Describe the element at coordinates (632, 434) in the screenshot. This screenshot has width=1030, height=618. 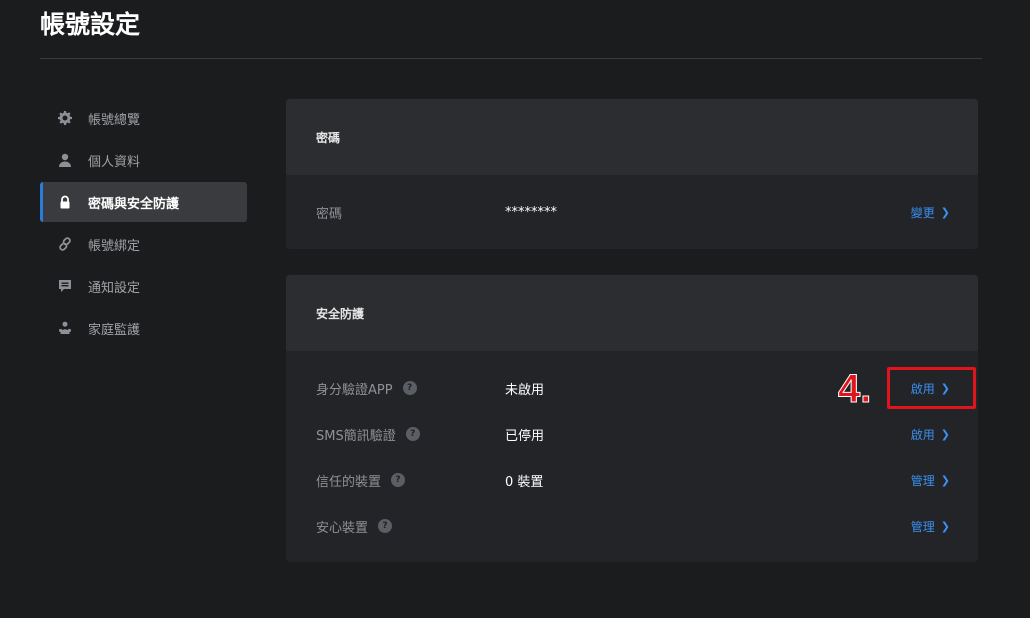
I see `sms-verification-row: SMS簡訊驗證 ? 已停用 啟用 ❯` at that location.